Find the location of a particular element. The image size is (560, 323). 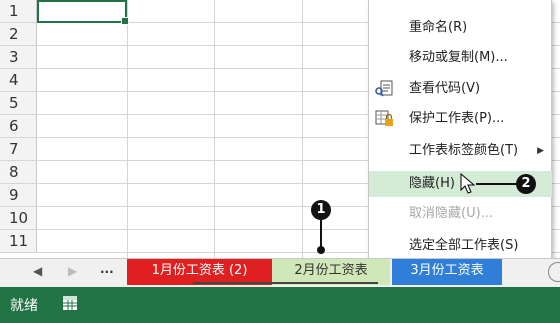

menu-item-label: 隐藏(H) is located at coordinates (432, 183).